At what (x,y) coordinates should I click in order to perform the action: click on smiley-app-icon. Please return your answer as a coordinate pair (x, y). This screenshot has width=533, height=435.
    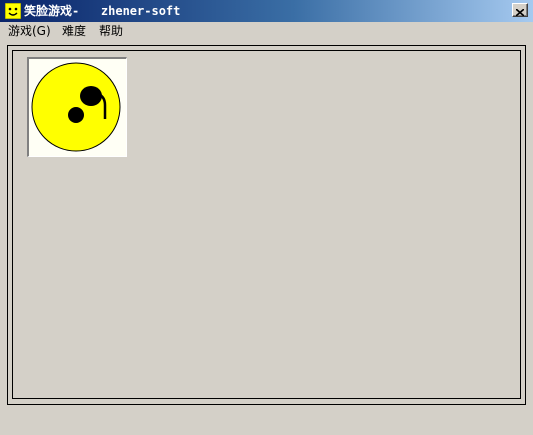
    Looking at the image, I should click on (13, 11).